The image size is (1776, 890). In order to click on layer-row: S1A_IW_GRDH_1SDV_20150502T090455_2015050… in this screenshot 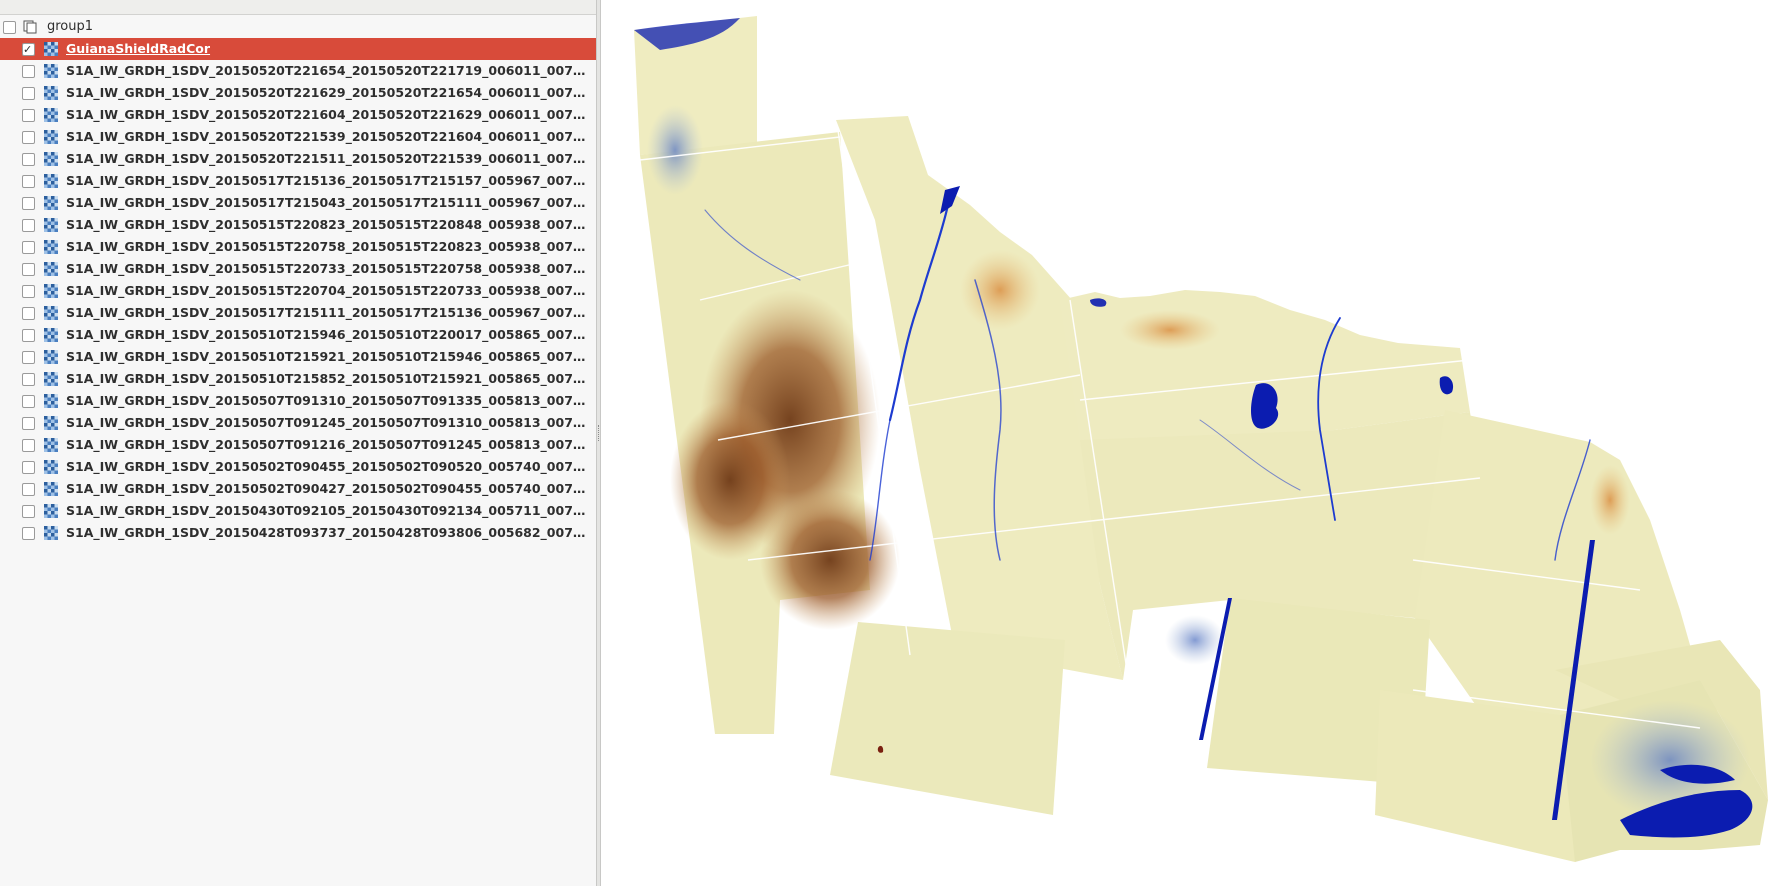, I will do `click(298, 467)`.